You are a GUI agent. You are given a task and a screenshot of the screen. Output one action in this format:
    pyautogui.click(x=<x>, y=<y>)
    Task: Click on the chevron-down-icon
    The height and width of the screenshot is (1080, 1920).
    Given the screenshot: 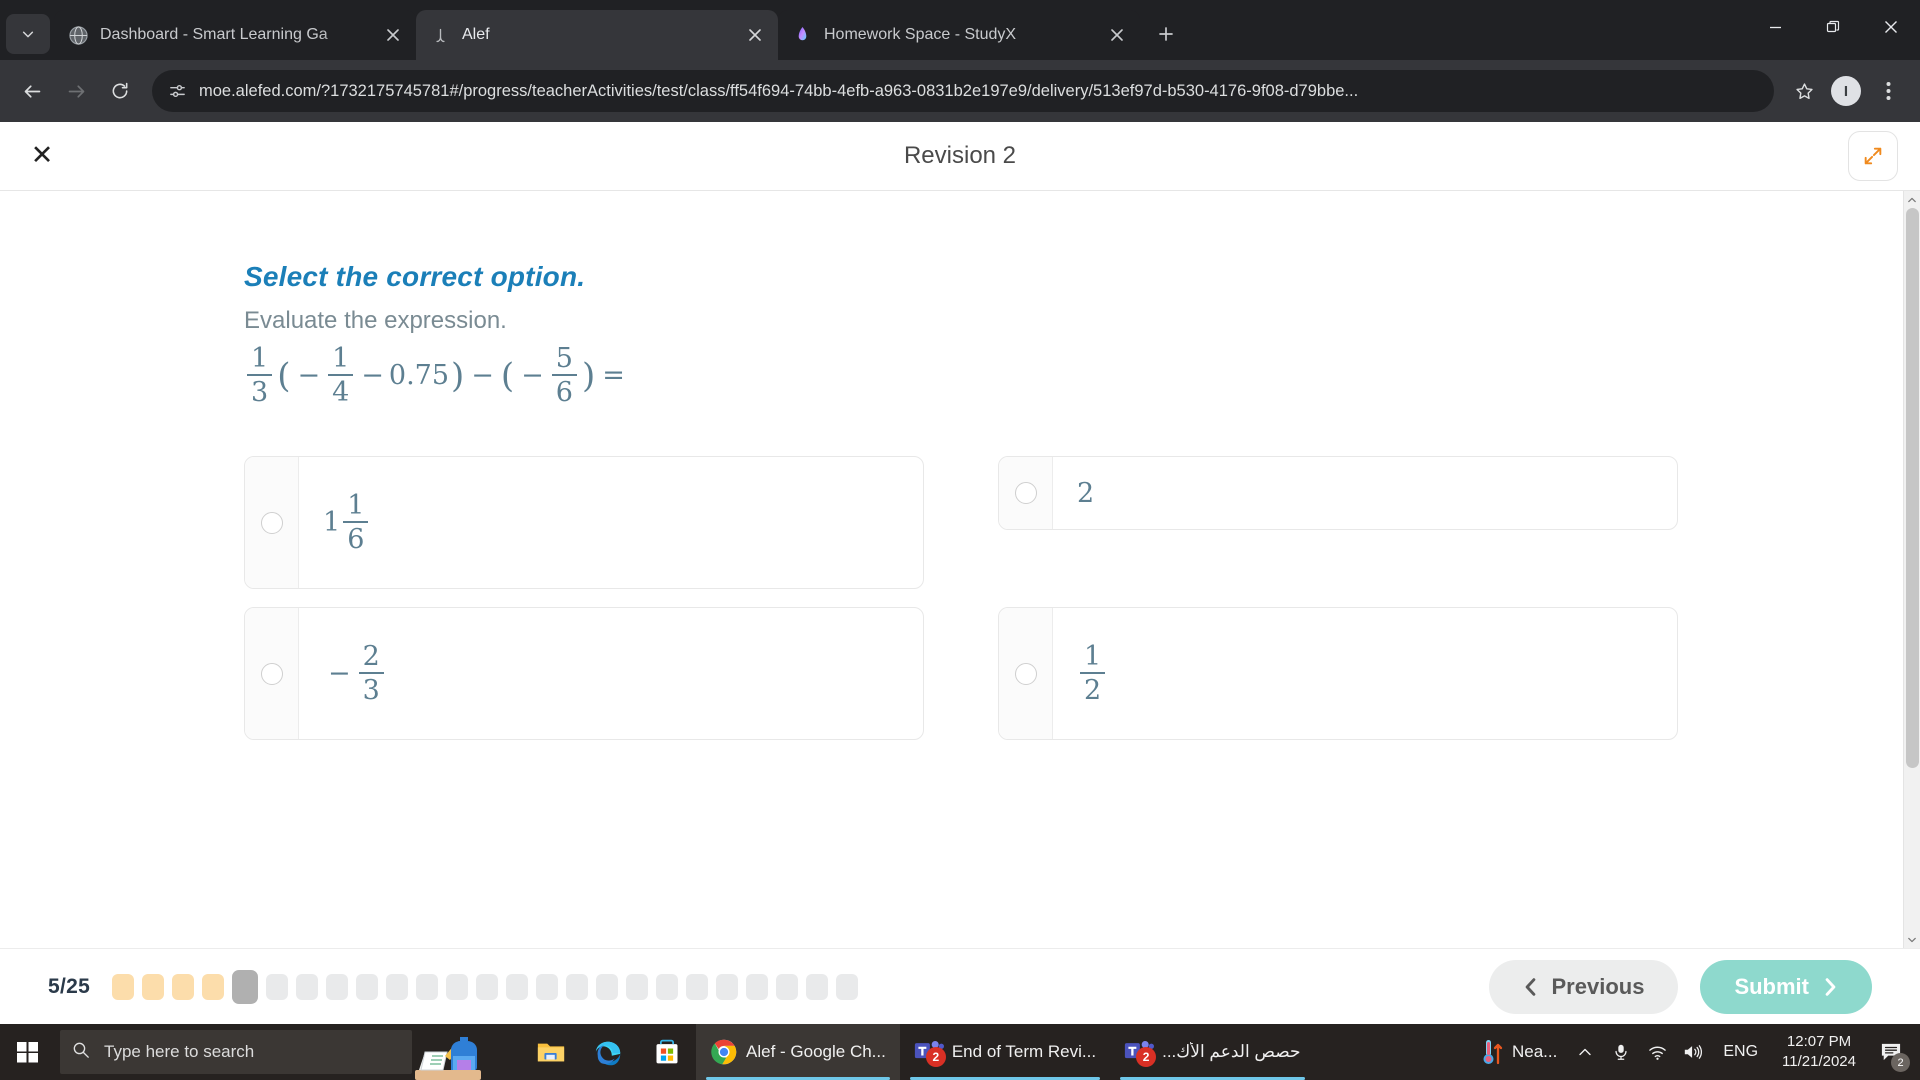 What is the action you would take?
    pyautogui.click(x=1912, y=939)
    